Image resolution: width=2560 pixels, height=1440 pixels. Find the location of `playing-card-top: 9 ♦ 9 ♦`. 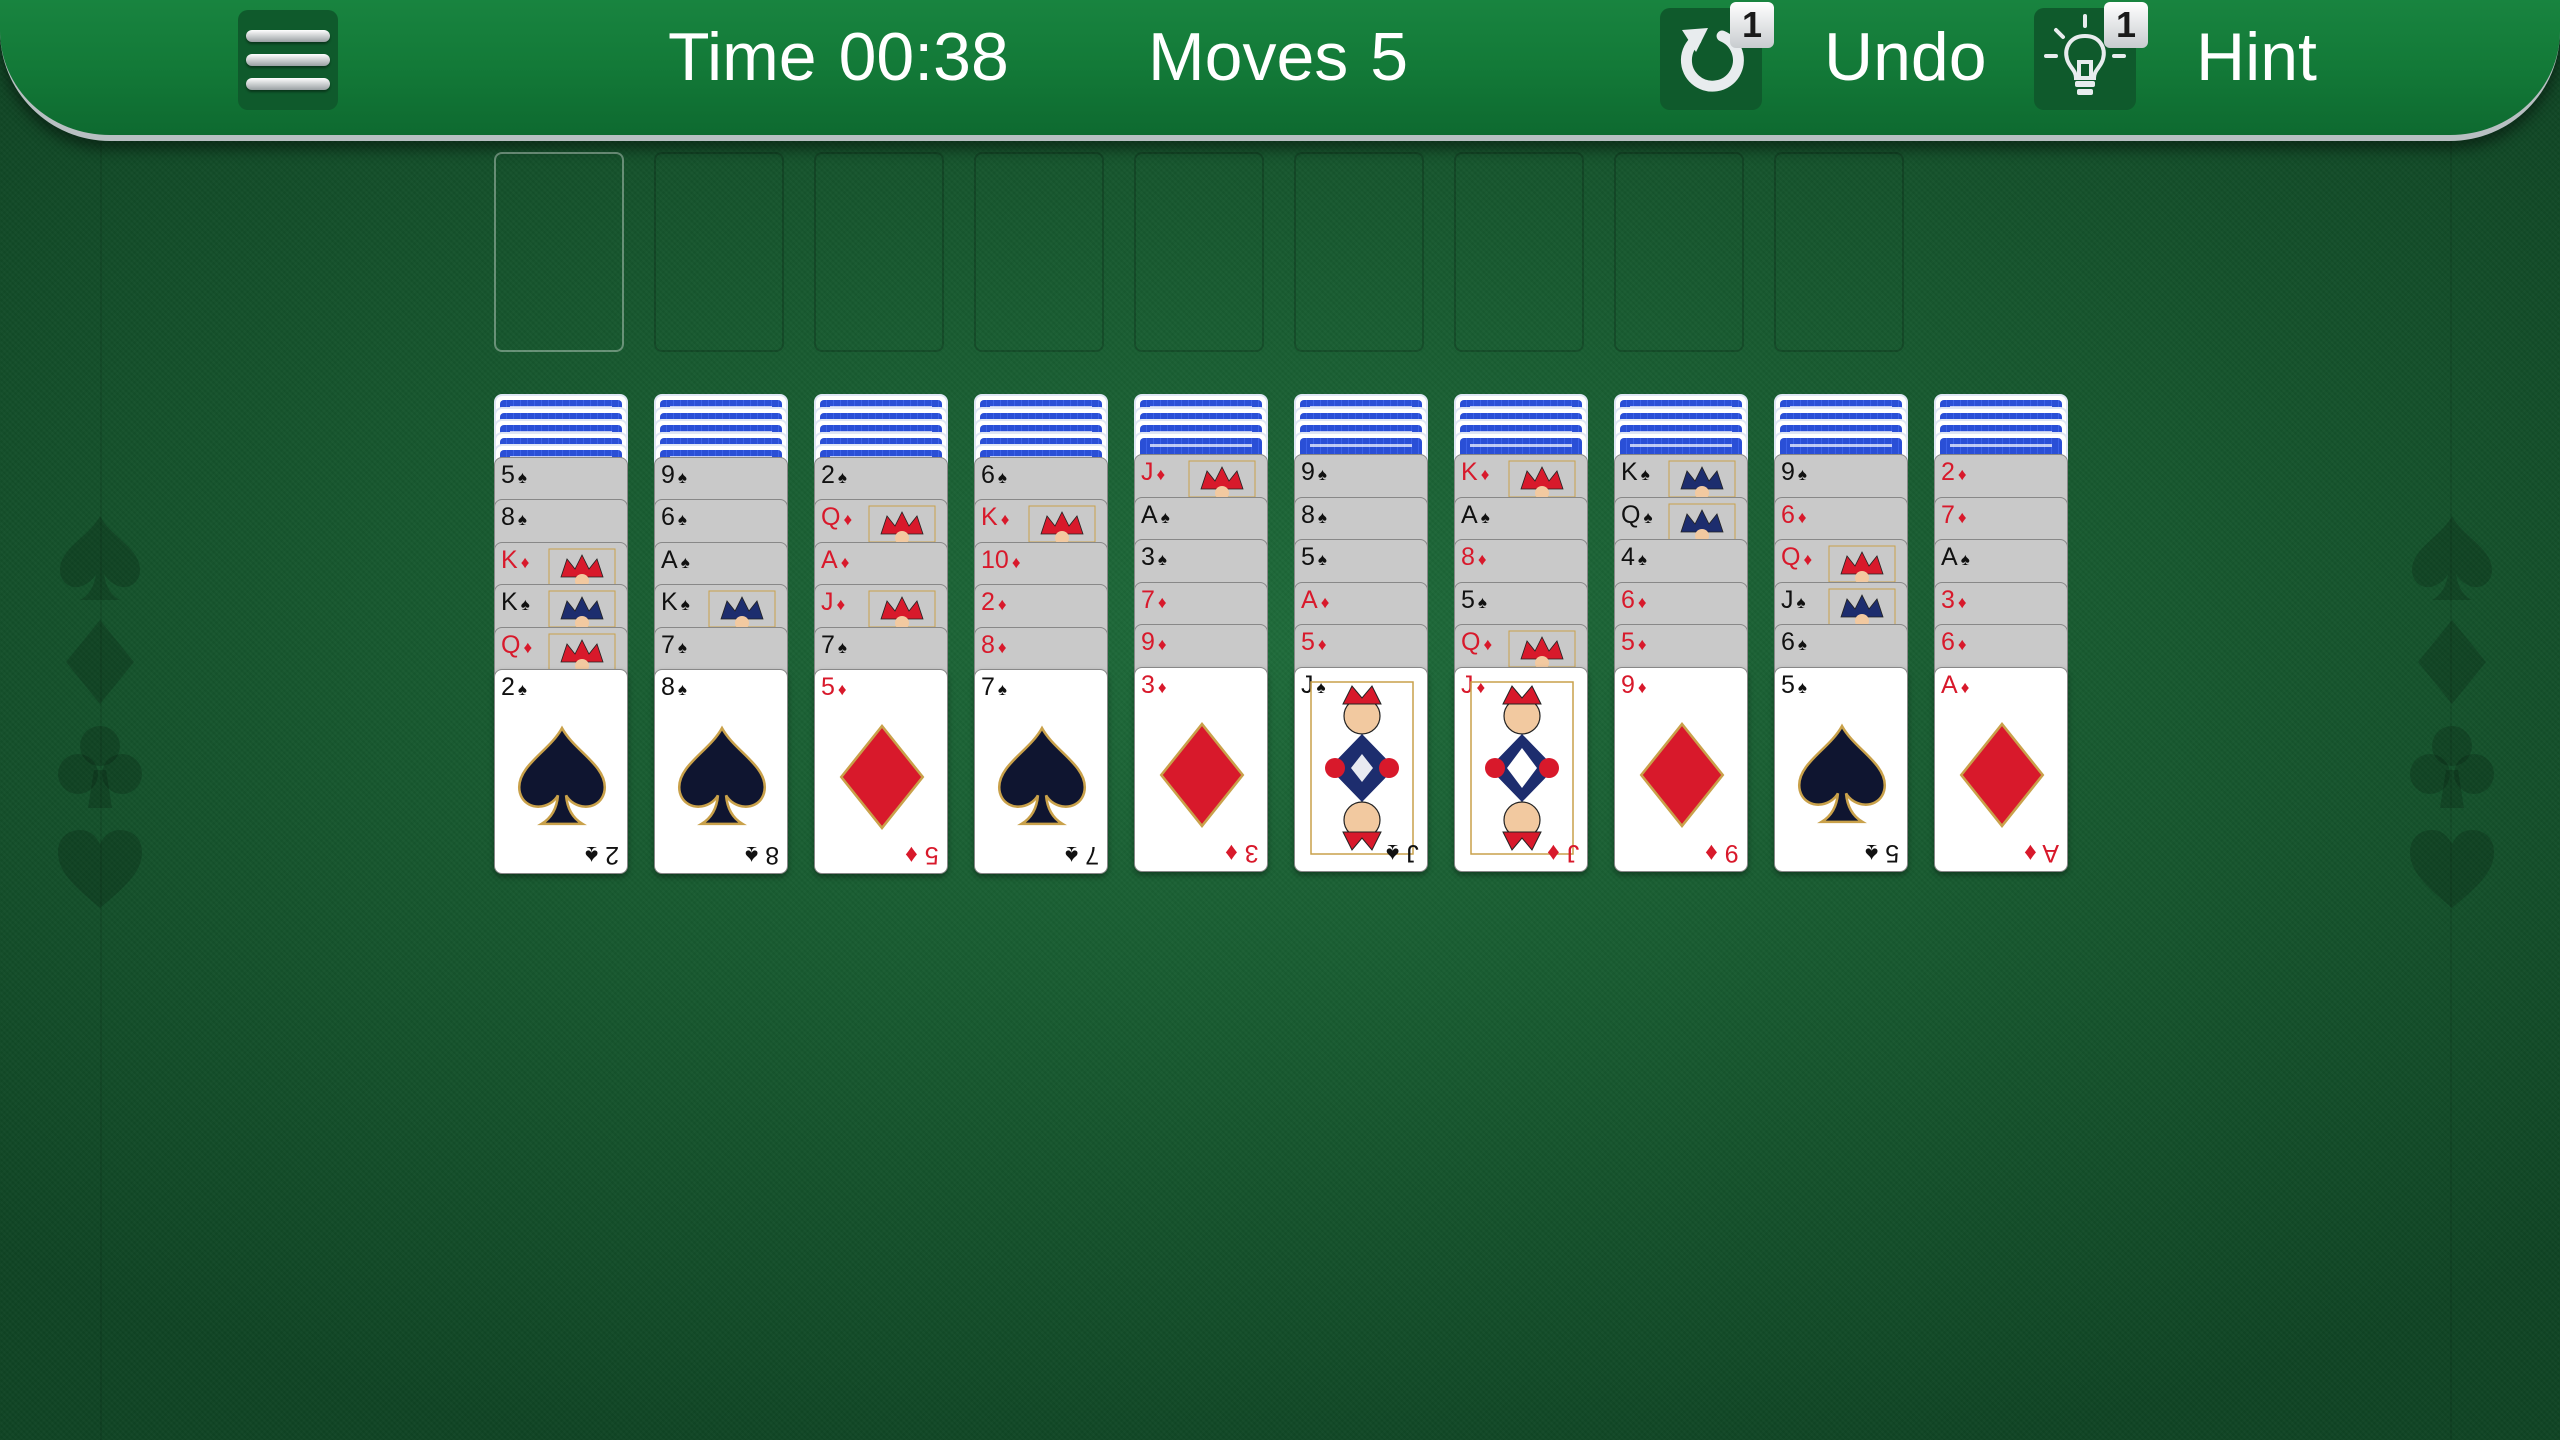

playing-card-top: 9 ♦ 9 ♦ is located at coordinates (1681, 769).